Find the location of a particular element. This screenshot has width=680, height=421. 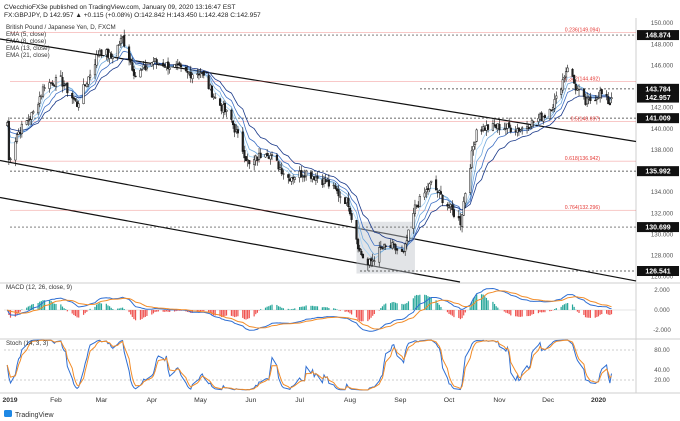

level-143784-label: 143.784 is located at coordinates (657, 89).